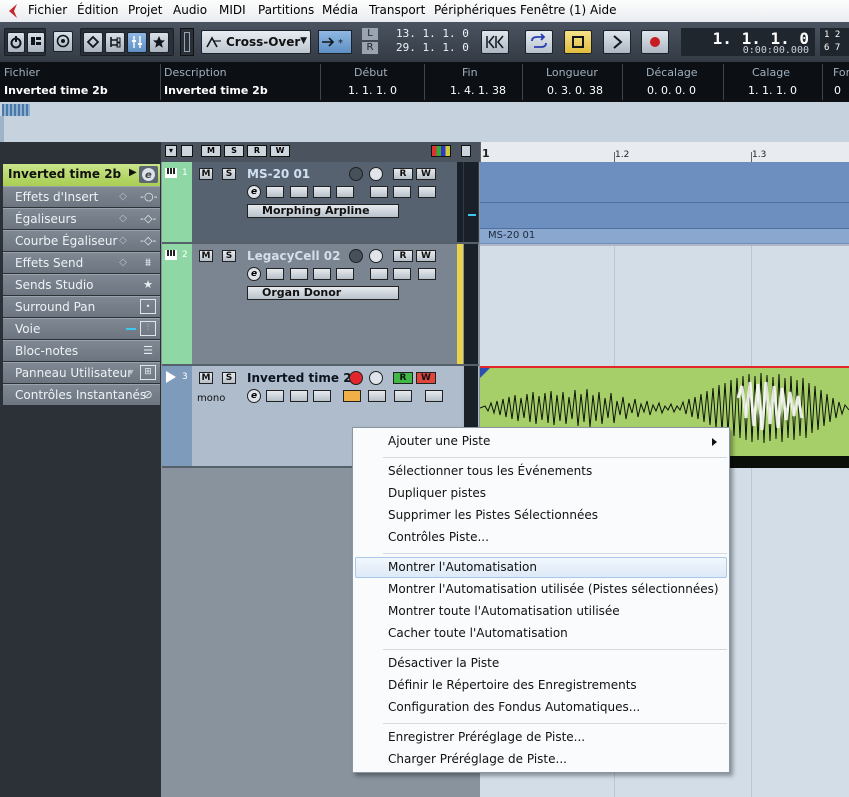  What do you see at coordinates (81, 306) in the screenshot?
I see `inspector-section-surround-pan: Surround Pan •` at bounding box center [81, 306].